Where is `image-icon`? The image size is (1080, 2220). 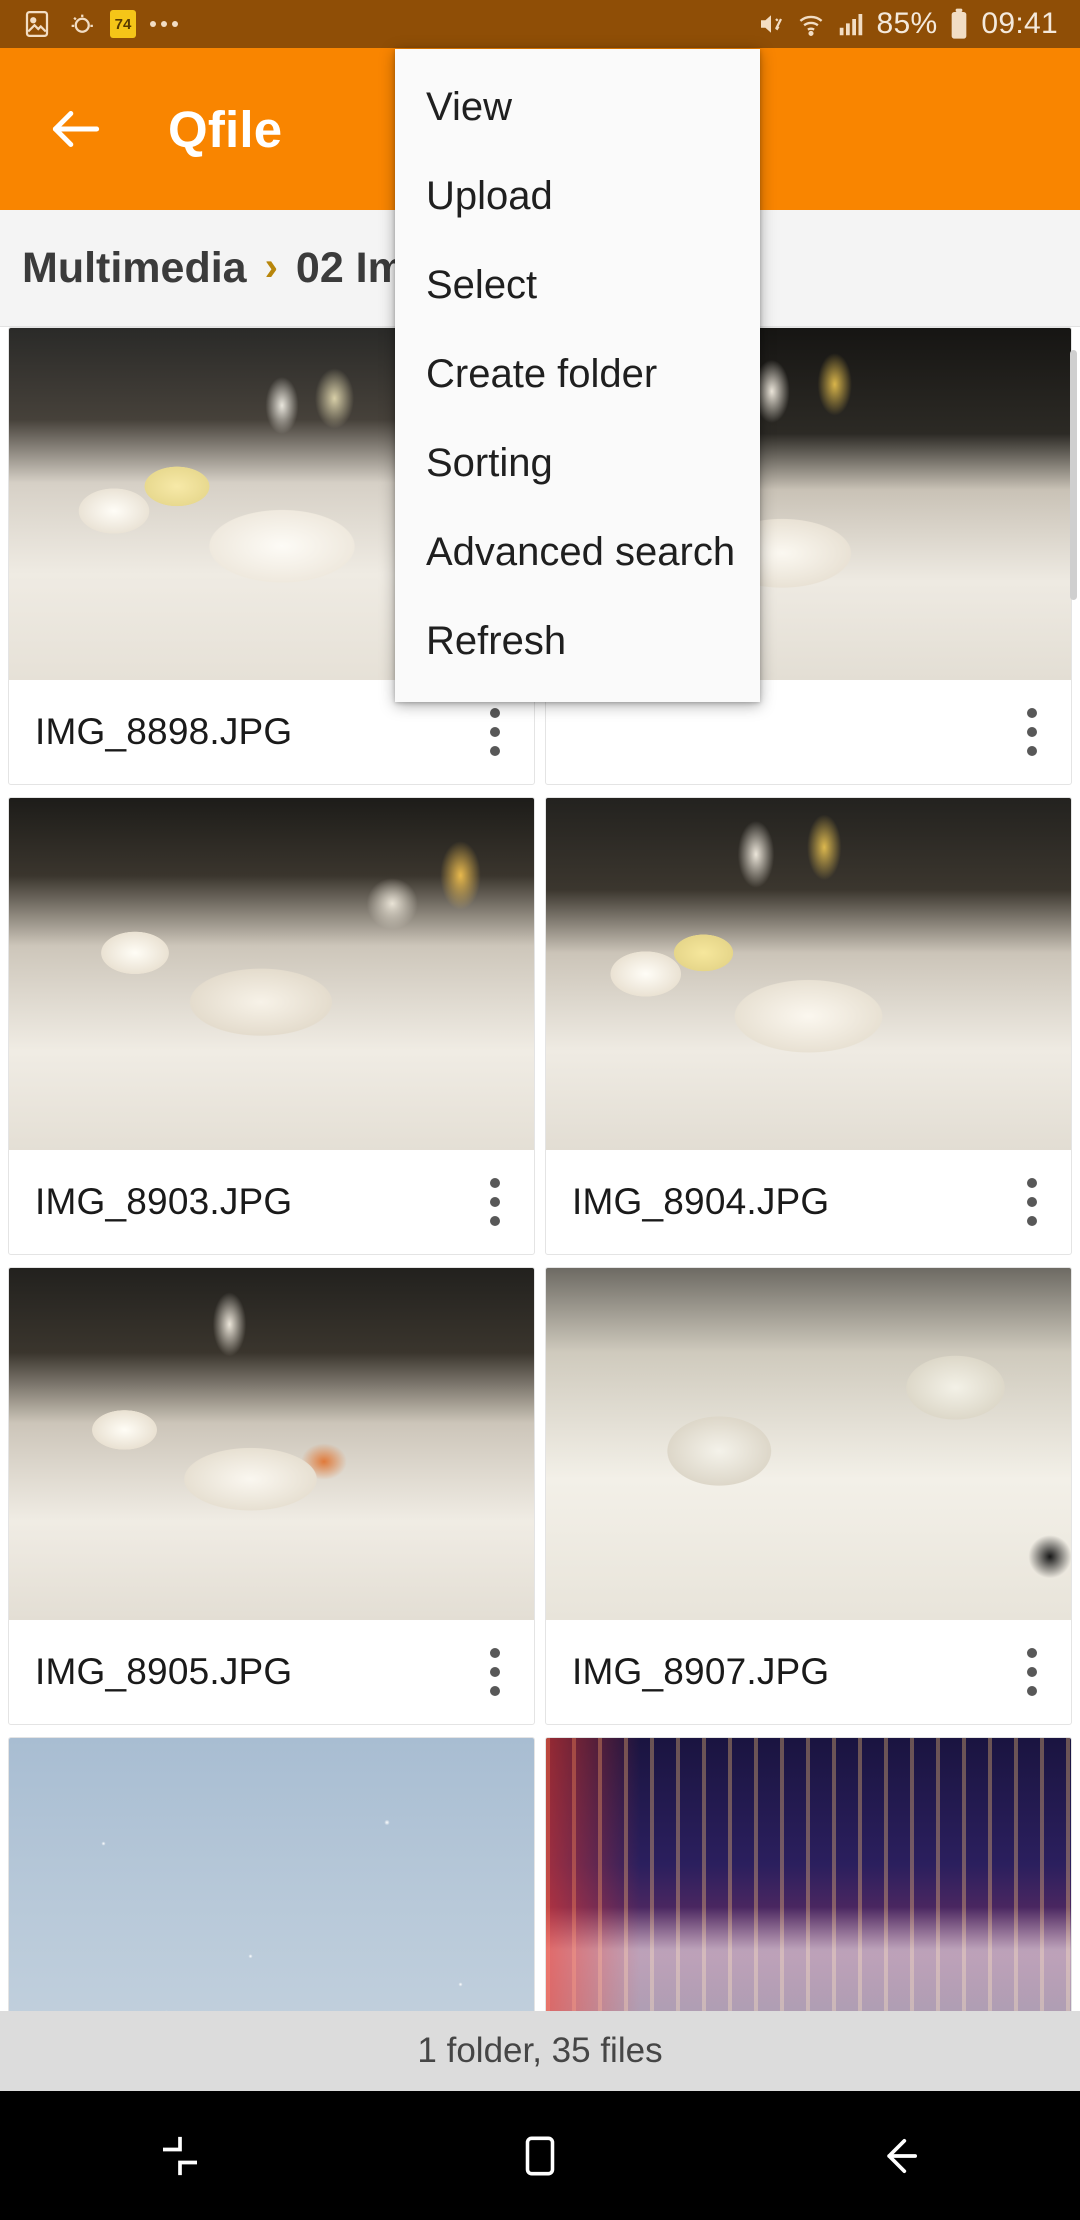 image-icon is located at coordinates (37, 24).